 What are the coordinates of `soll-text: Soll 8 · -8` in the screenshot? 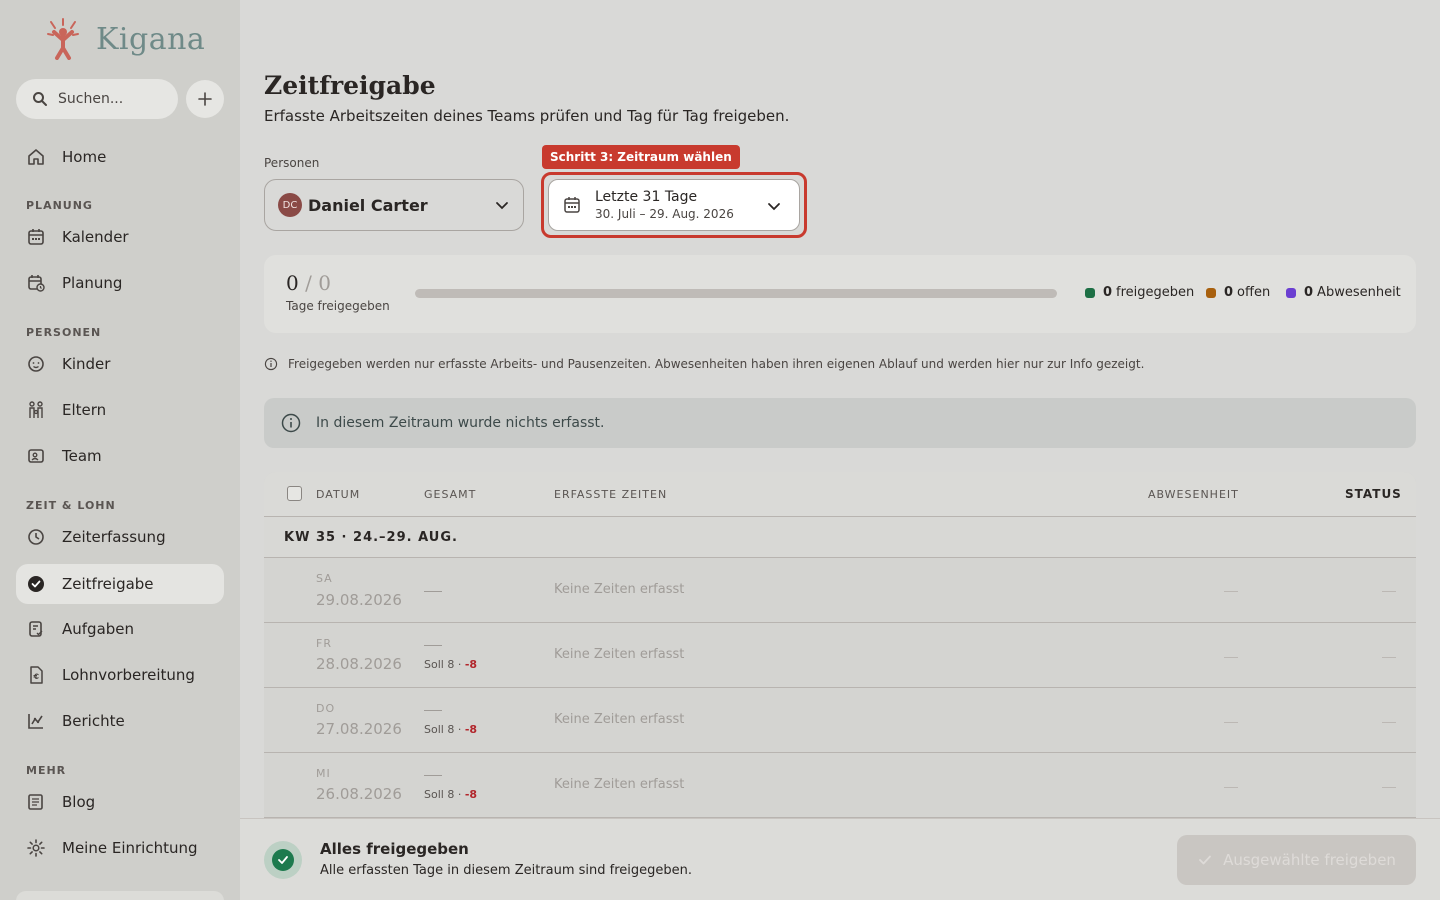 It's located at (450, 664).